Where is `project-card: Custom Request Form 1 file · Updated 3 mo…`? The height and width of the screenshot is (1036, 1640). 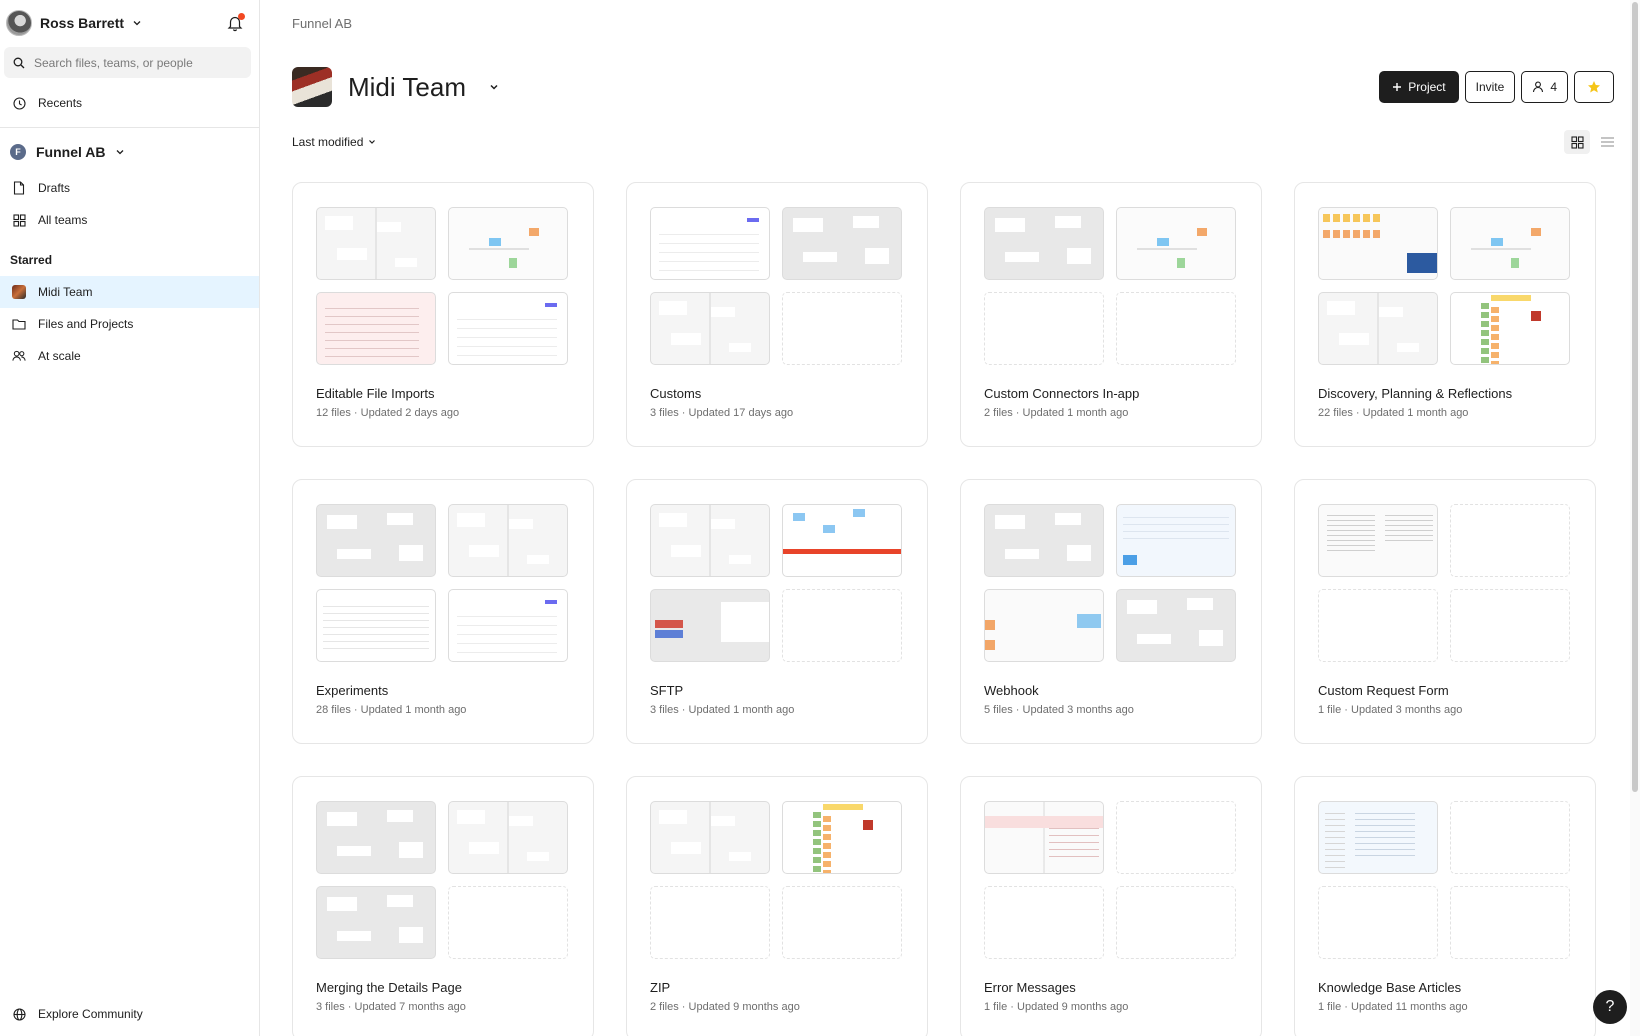
project-card: Custom Request Form 1 file · Updated 3 mo… is located at coordinates (1445, 611).